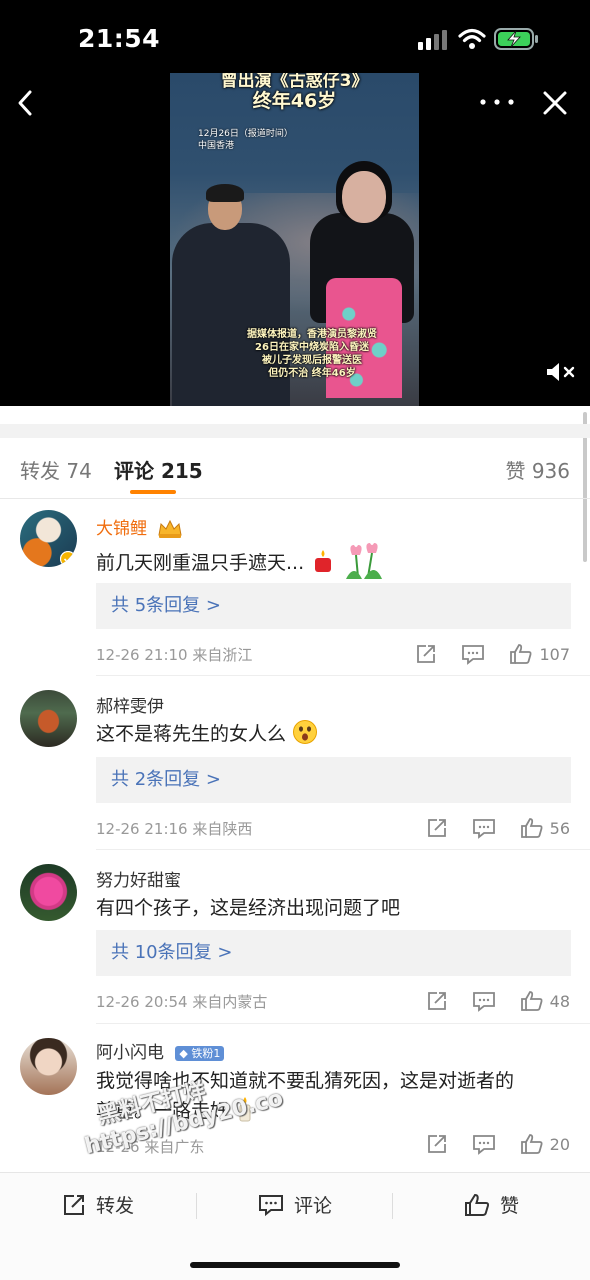 This screenshot has width=590, height=1280. What do you see at coordinates (312, 334) in the screenshot?
I see `video-caption-line: 据媒体报道，香港演员黎淑贤` at bounding box center [312, 334].